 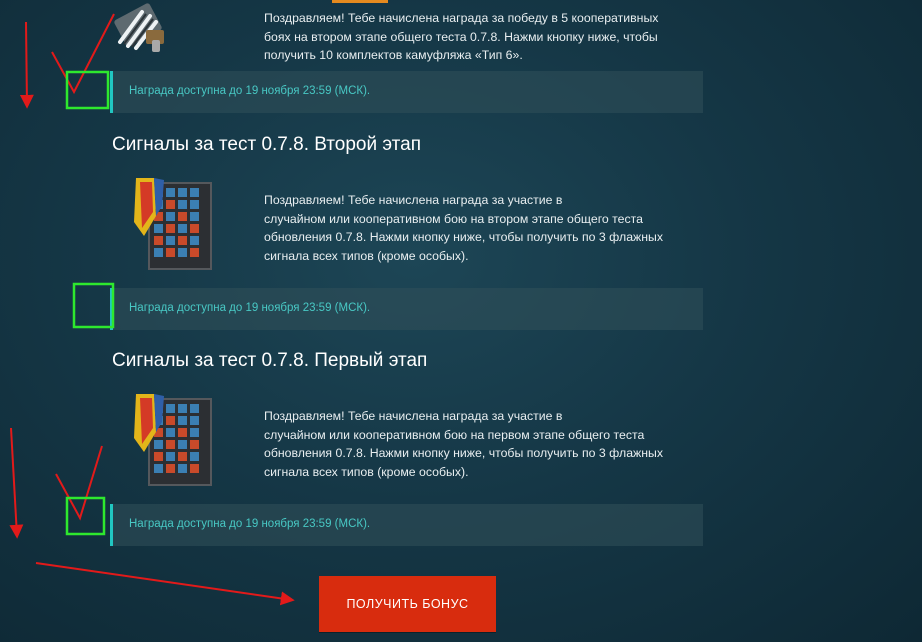 What do you see at coordinates (407, 604) in the screenshot?
I see `claim-bonus-button: ПОЛУЧИТЬ БОНУС` at bounding box center [407, 604].